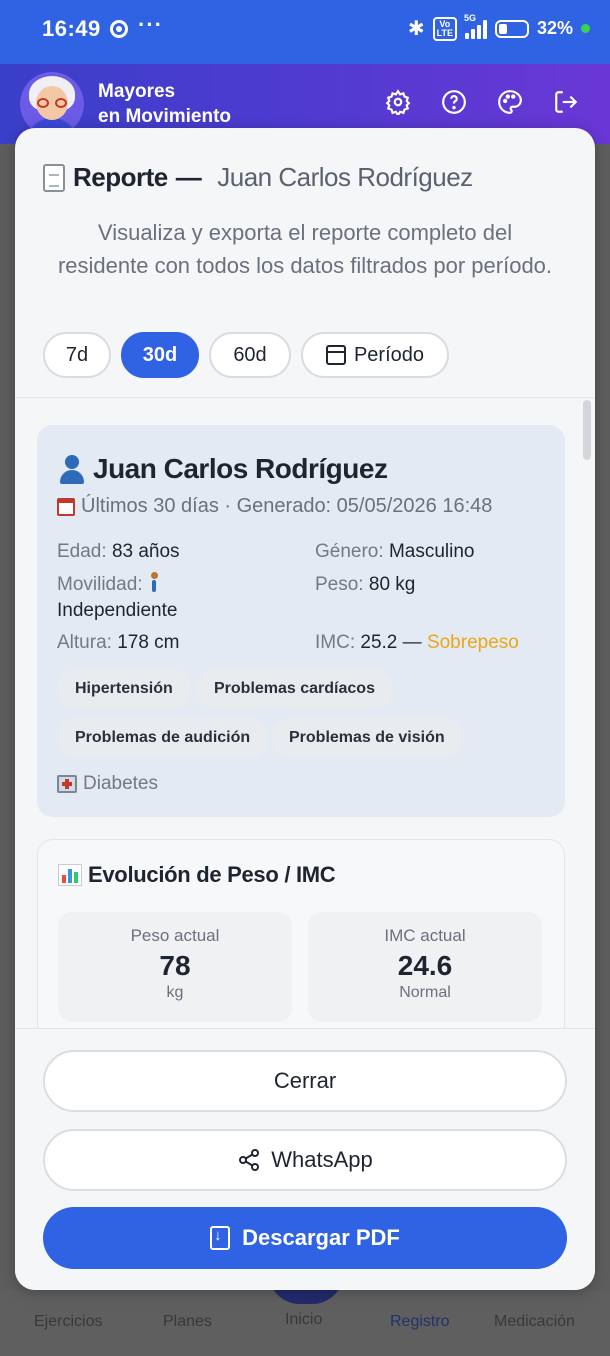  I want to click on condition-chip: Hipertensión, so click(124, 689).